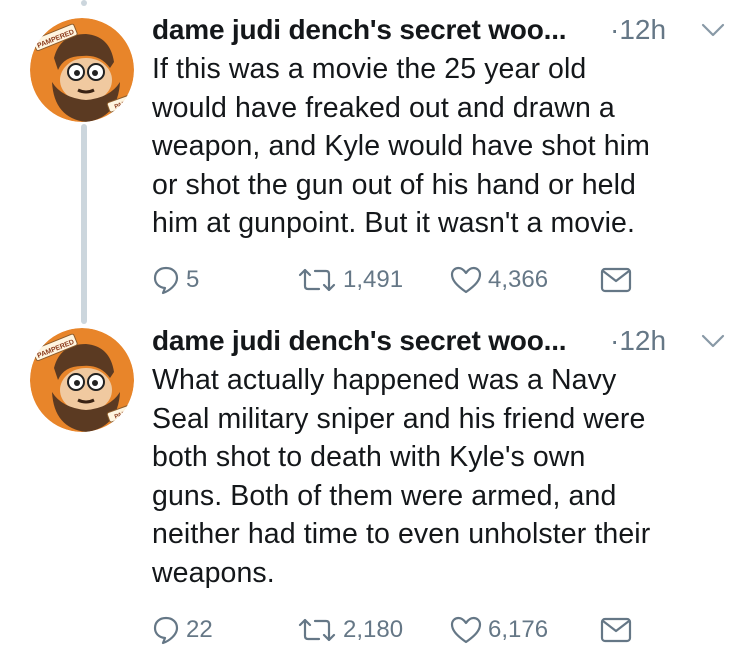 Image resolution: width=750 pixels, height=660 pixels. What do you see at coordinates (432, 630) in the screenshot?
I see `tweet-actions: 22 2,180 6,176` at bounding box center [432, 630].